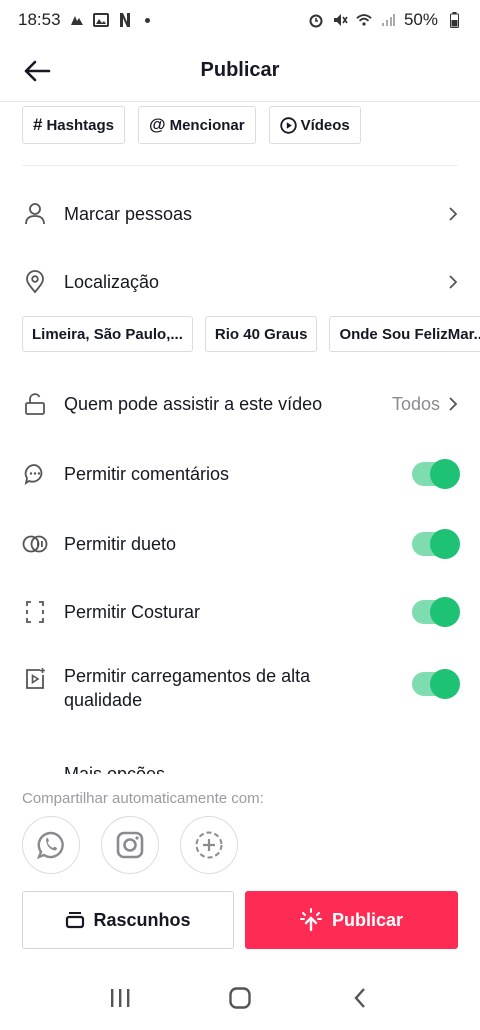 The image size is (480, 1030). I want to click on whatsapp-icon, so click(50, 845).